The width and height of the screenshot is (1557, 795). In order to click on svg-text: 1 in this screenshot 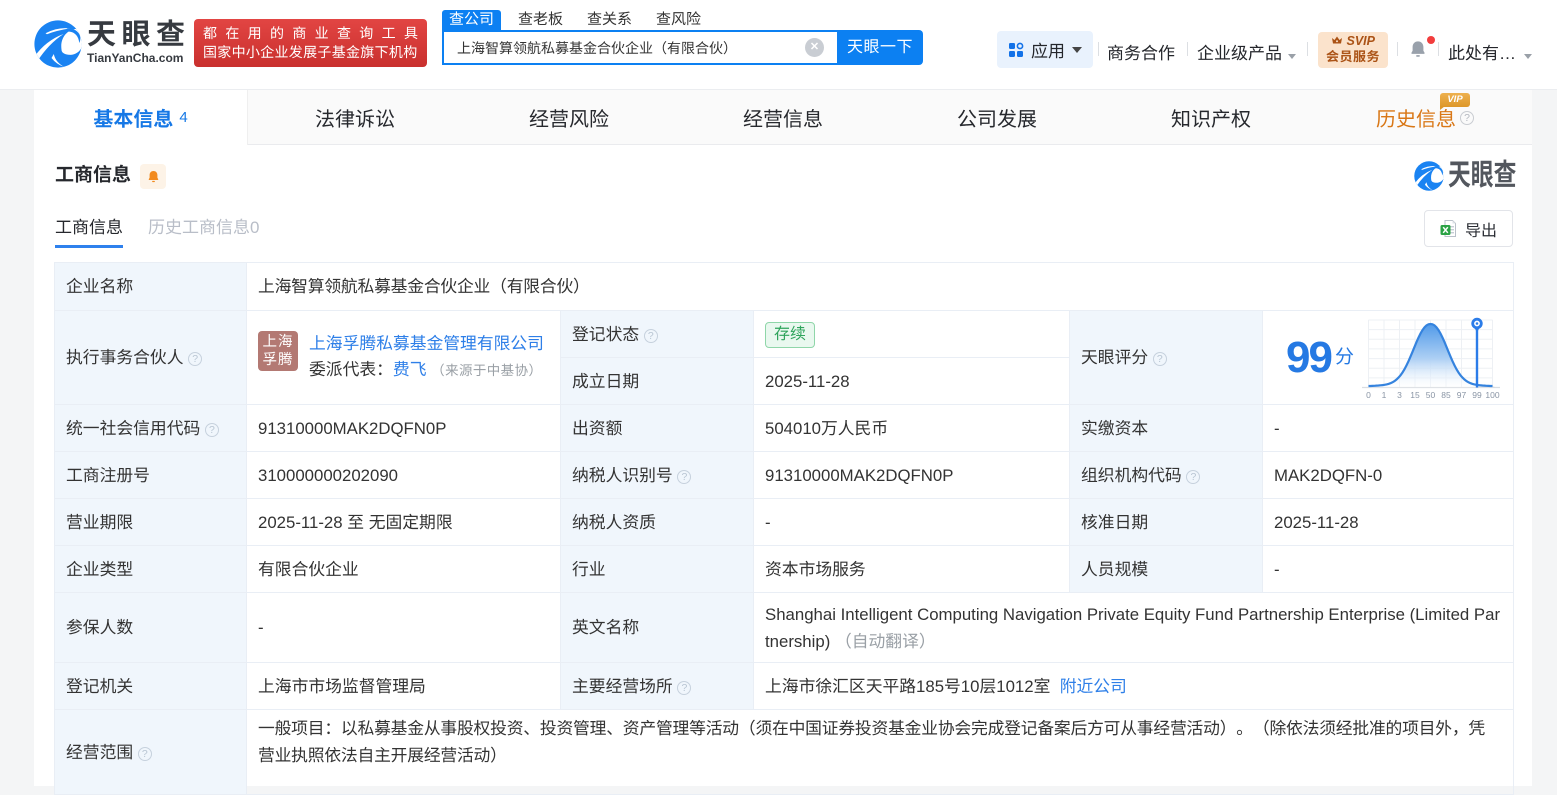, I will do `click(1384, 395)`.